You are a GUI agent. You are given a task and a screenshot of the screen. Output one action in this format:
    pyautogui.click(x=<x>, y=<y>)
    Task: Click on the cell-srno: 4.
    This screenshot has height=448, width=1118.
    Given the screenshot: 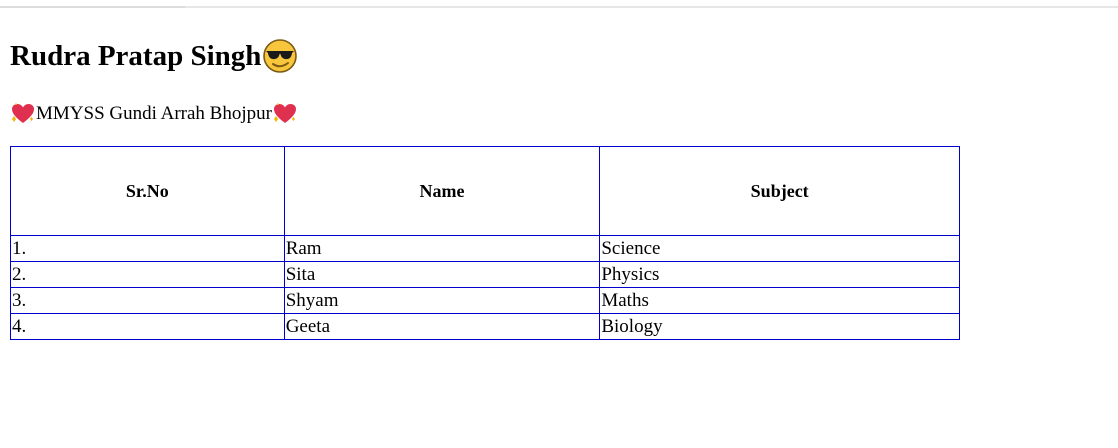 What is the action you would take?
    pyautogui.click(x=147, y=326)
    